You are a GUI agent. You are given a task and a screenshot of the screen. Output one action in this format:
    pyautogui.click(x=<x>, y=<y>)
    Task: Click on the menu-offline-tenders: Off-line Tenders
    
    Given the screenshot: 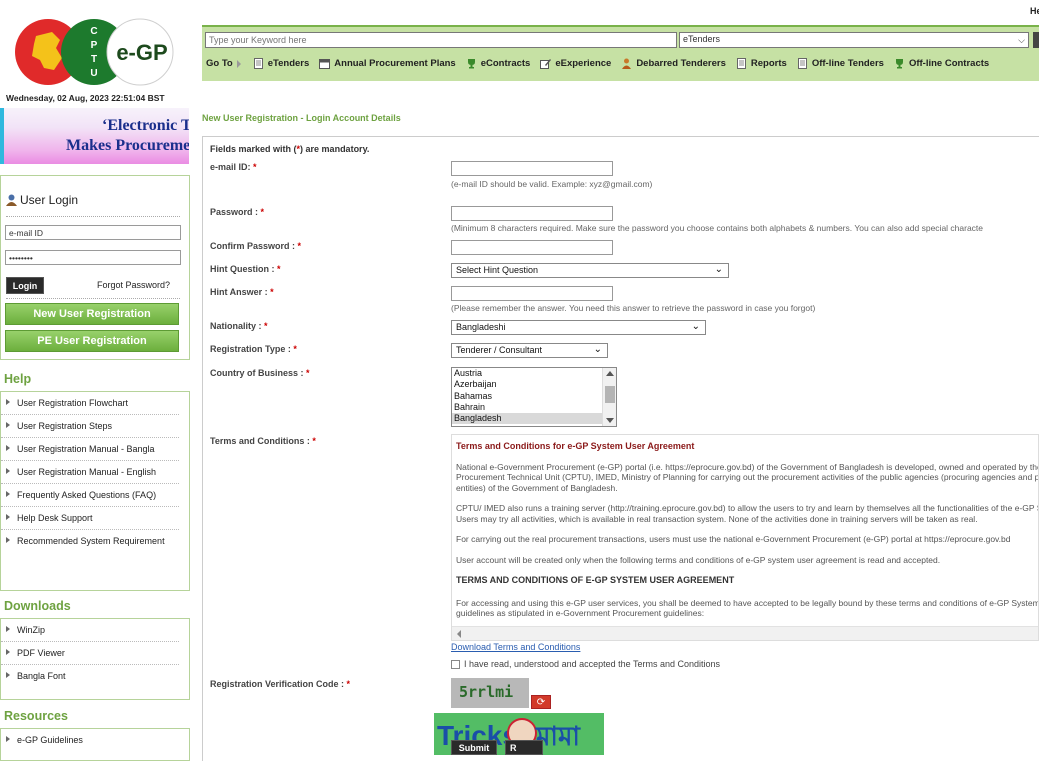 What is the action you would take?
    pyautogui.click(x=840, y=63)
    